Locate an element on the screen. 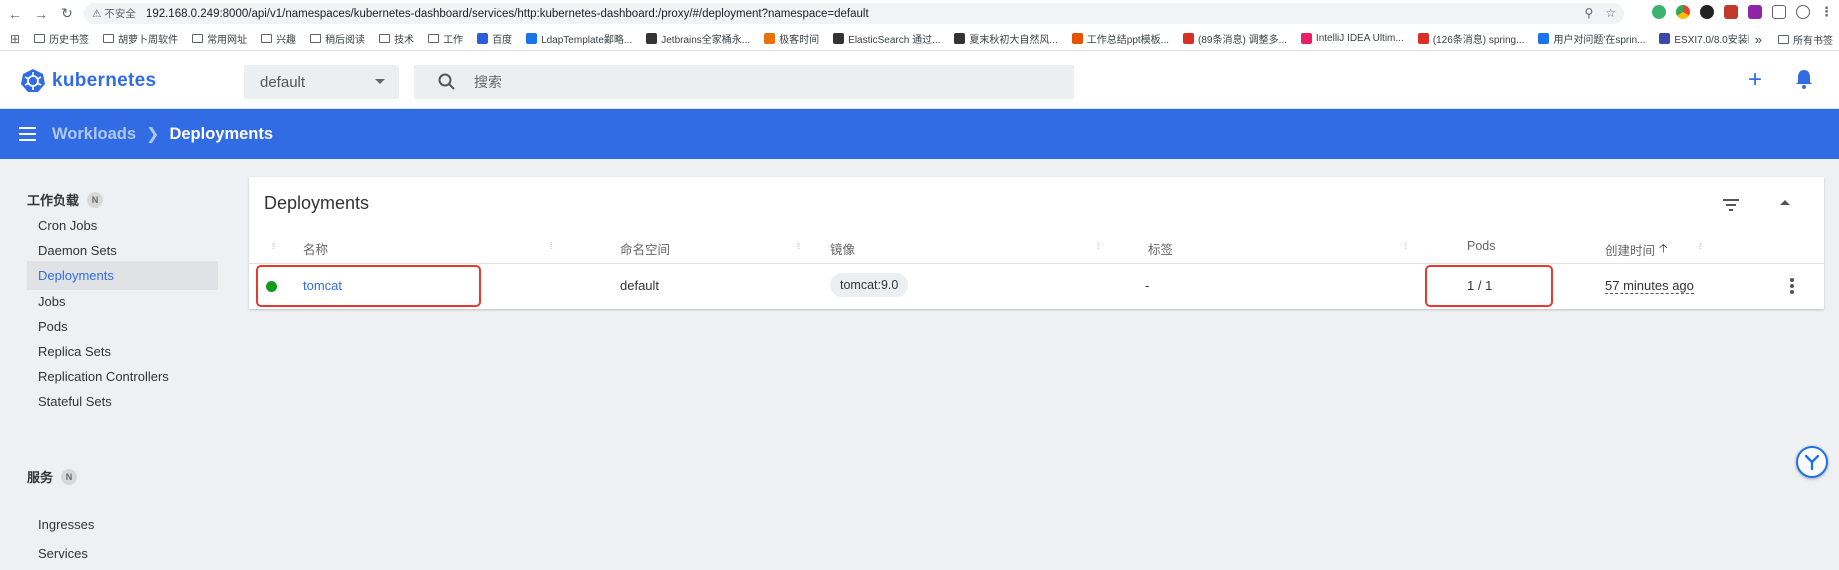 Image resolution: width=1839 pixels, height=570 pixels. breadcrumb-workloads: Workloads is located at coordinates (94, 134).